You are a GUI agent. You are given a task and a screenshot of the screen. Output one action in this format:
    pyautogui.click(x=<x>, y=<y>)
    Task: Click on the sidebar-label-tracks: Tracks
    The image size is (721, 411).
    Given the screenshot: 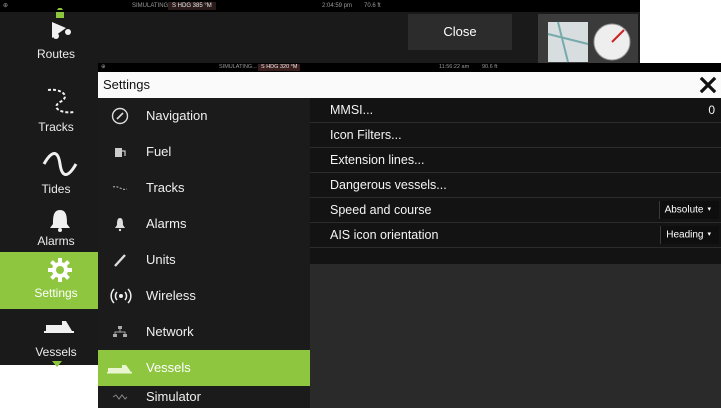 What is the action you would take?
    pyautogui.click(x=56, y=127)
    